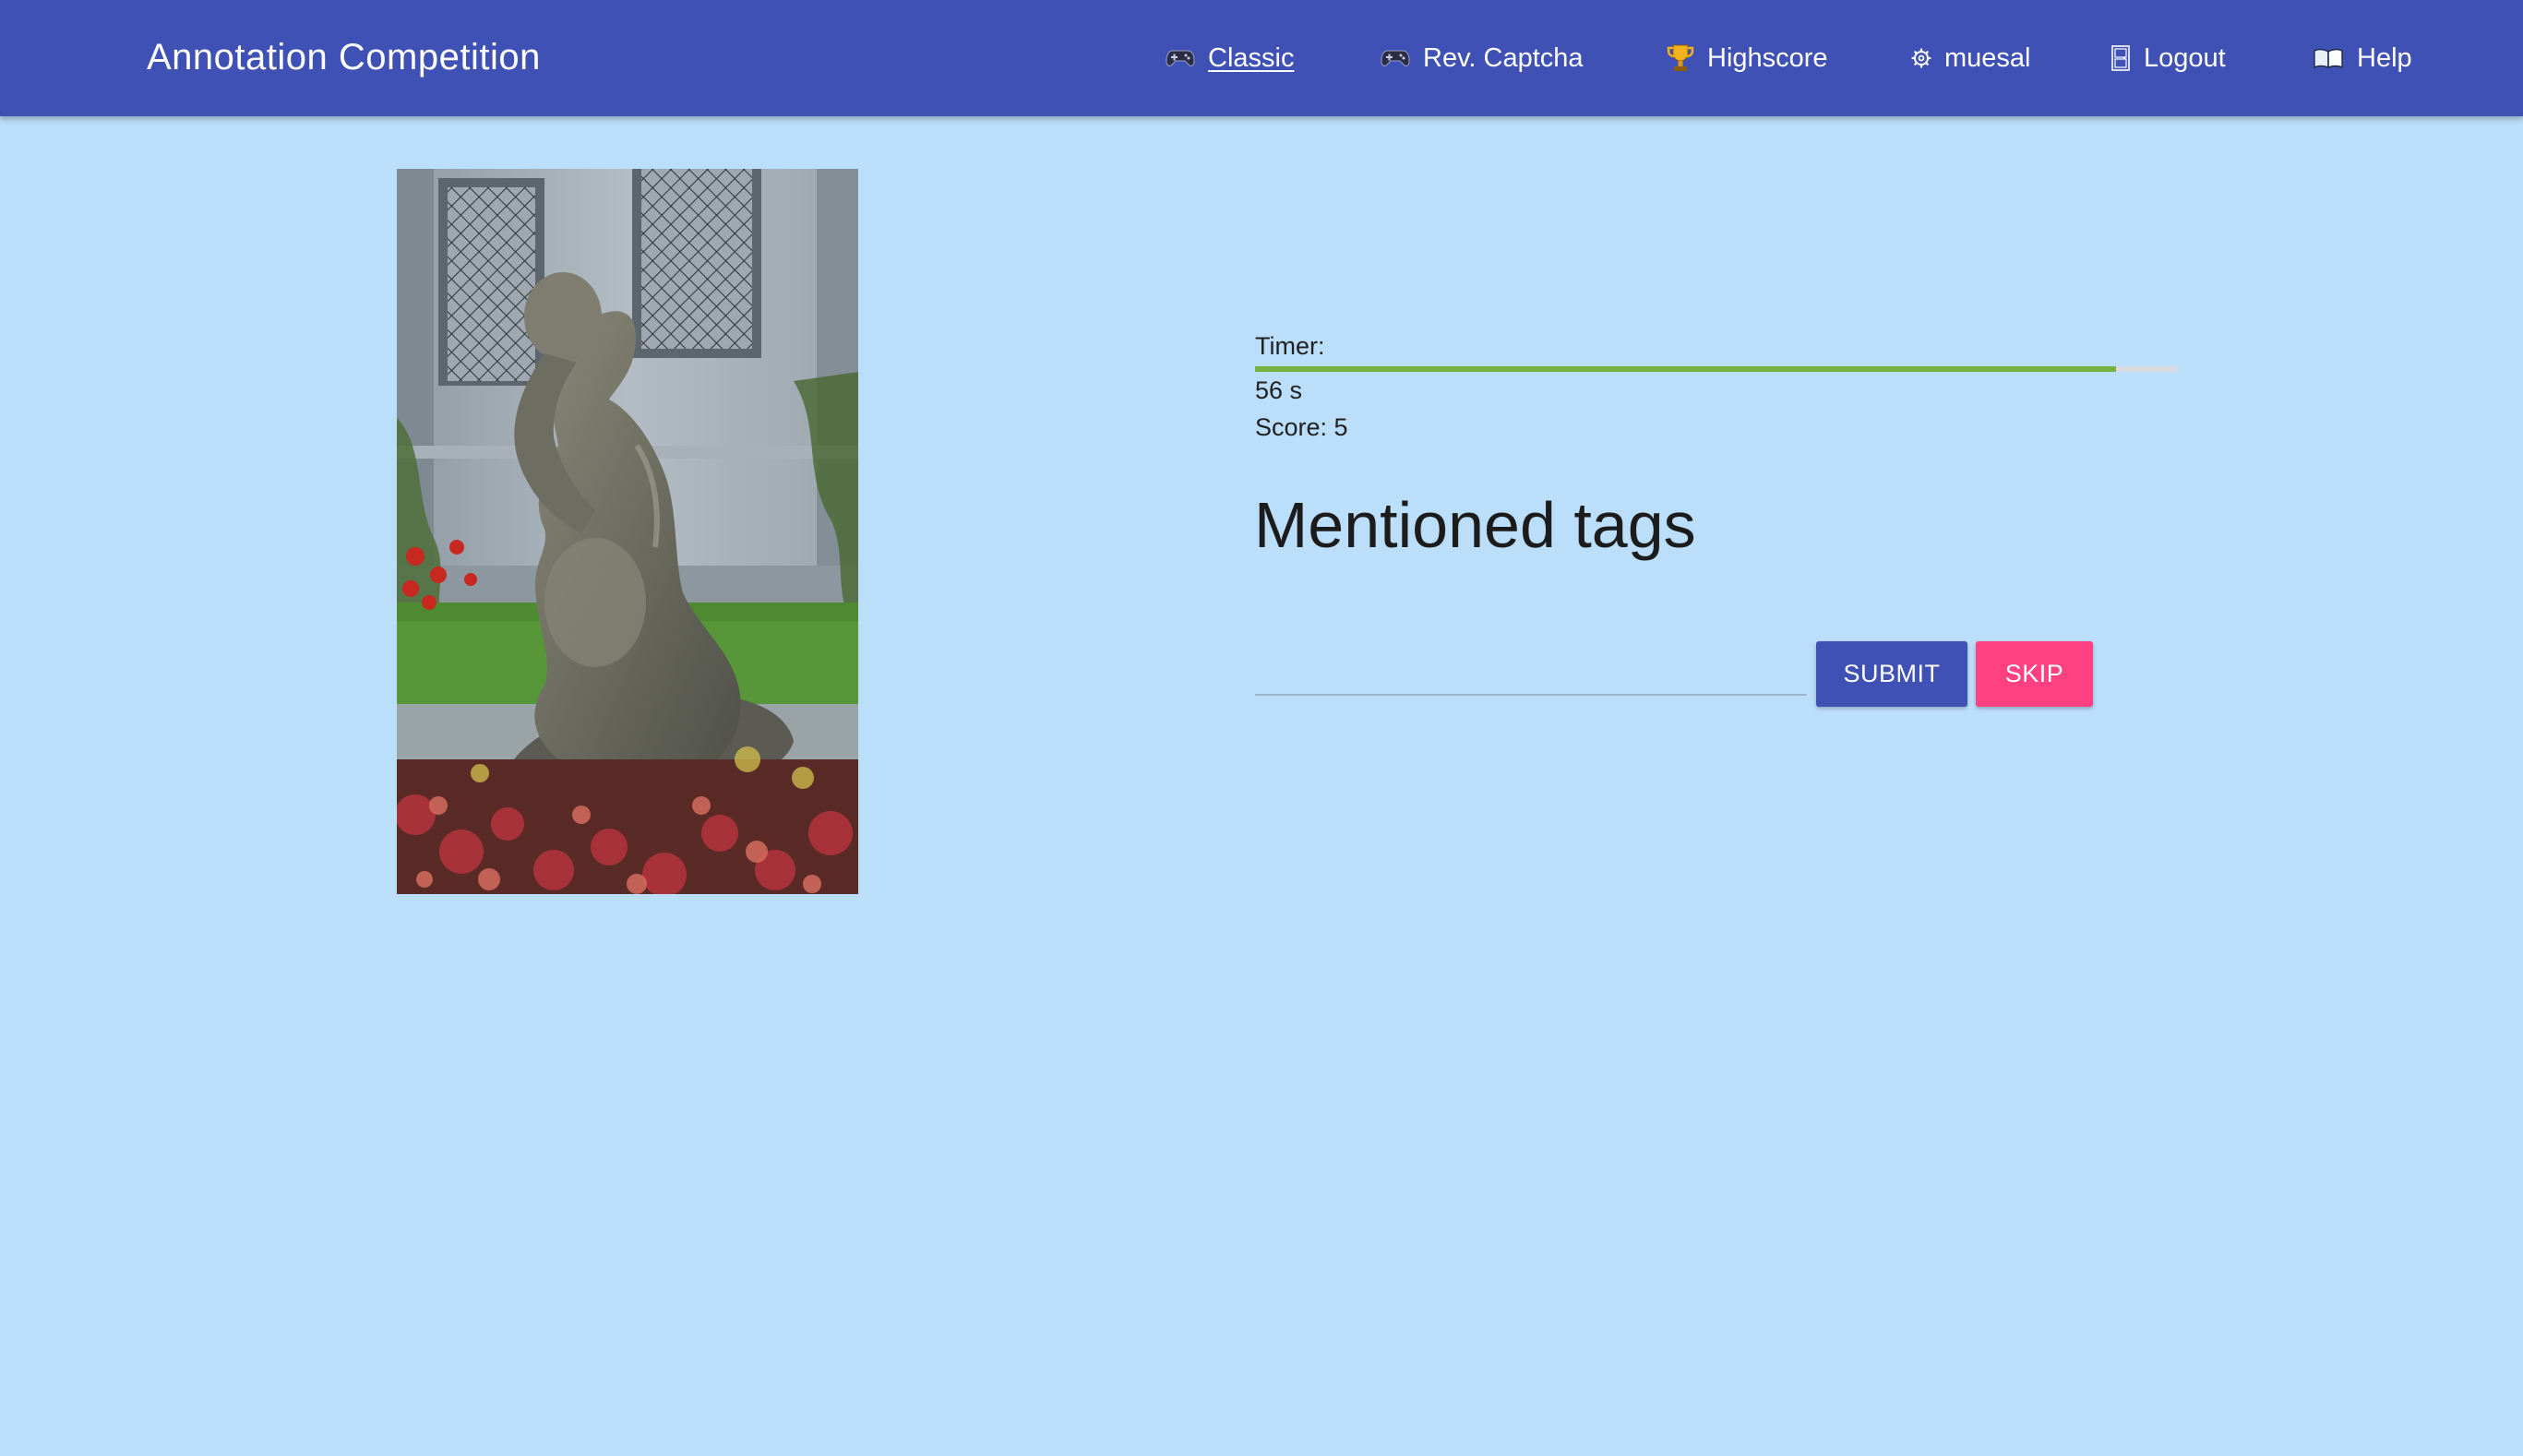 This screenshot has width=2523, height=1456. I want to click on app-title: Annotation Competition, so click(344, 58).